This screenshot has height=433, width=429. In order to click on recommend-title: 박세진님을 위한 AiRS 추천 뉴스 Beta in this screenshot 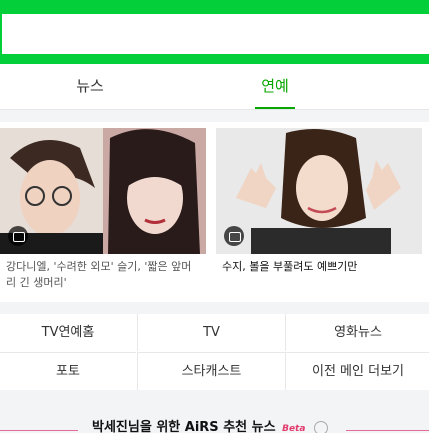, I will do `click(210, 424)`.